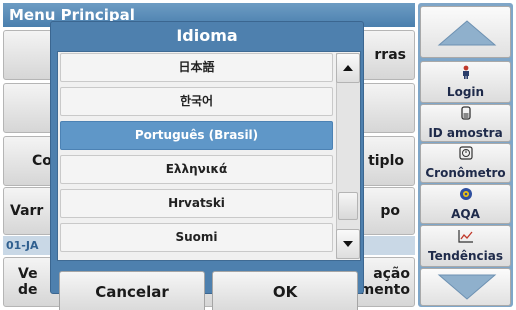 This screenshot has height=310, width=516. What do you see at coordinates (28, 274) in the screenshot?
I see `menu-button-bottom-left-line1: Ve` at bounding box center [28, 274].